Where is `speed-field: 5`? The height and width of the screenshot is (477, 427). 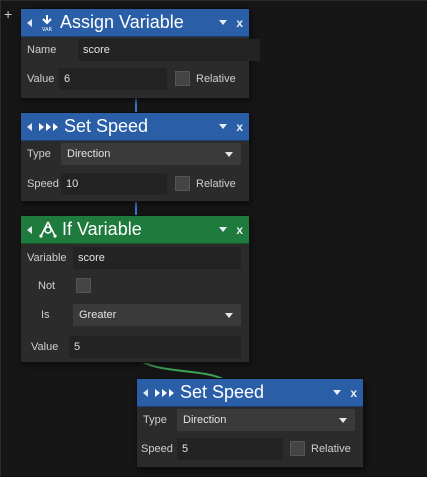
speed-field: 5 is located at coordinates (230, 449).